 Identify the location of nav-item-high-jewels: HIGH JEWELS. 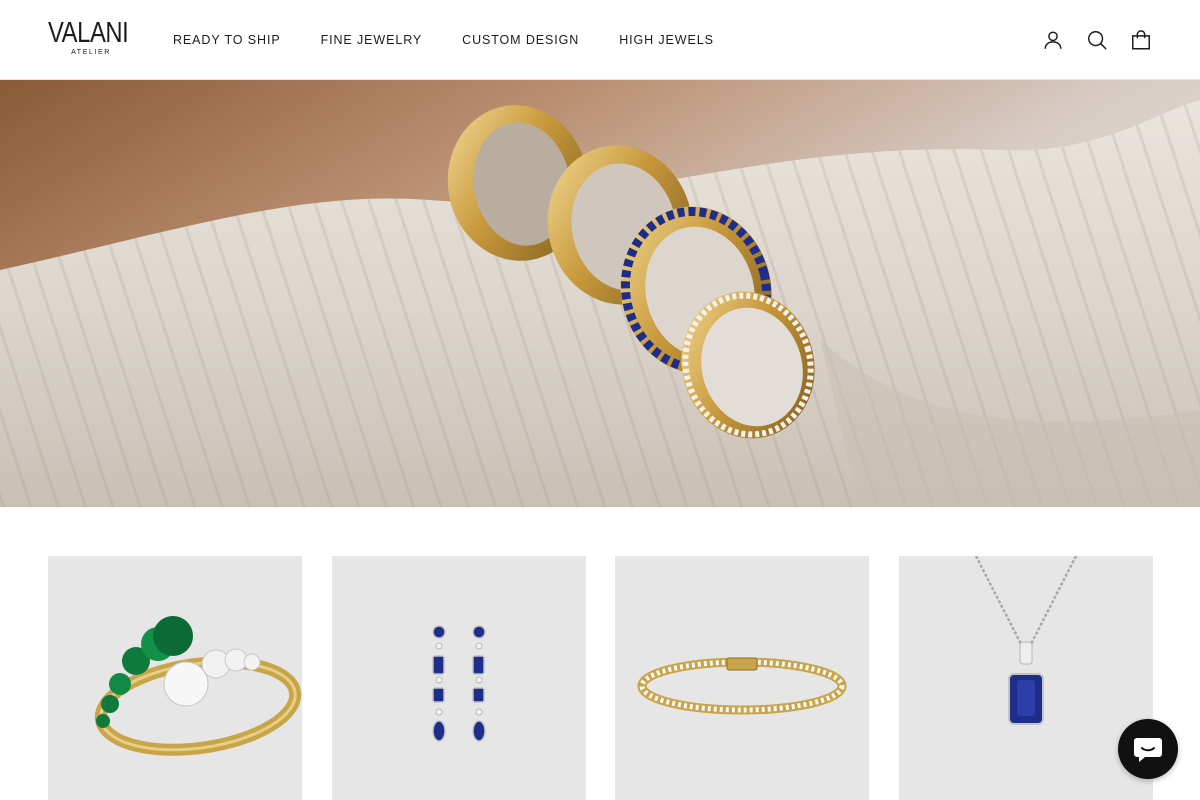
(666, 40).